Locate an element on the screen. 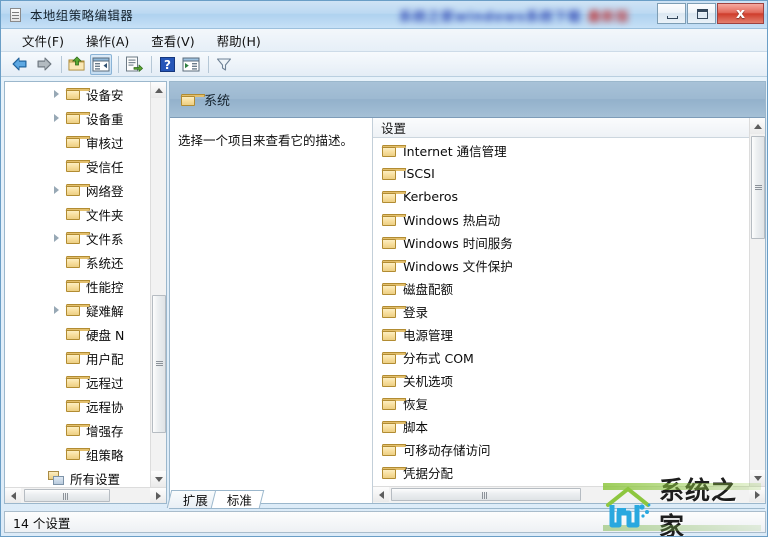 This screenshot has width=768, height=537. maximize-button is located at coordinates (701, 13).